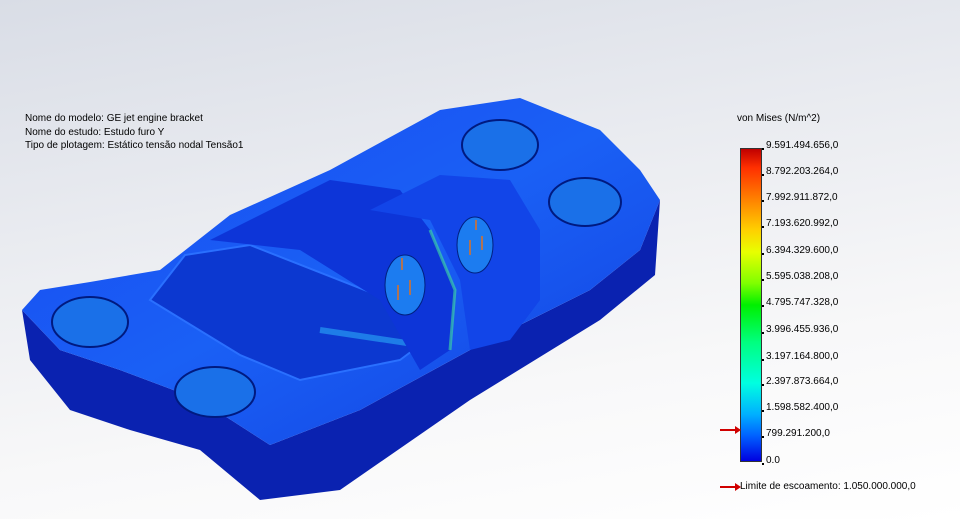 The height and width of the screenshot is (519, 960). Describe the element at coordinates (730, 430) in the screenshot. I see `yield-marker-arrow-icon` at that location.